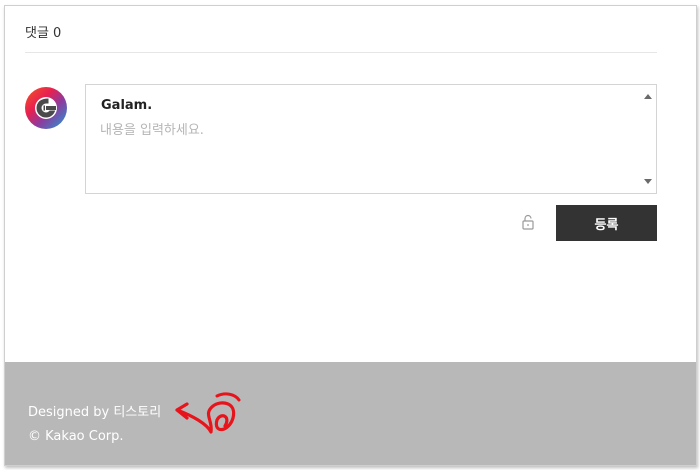 The width and height of the screenshot is (700, 470). I want to click on comment-count-header: 댓글 0, so click(43, 33).